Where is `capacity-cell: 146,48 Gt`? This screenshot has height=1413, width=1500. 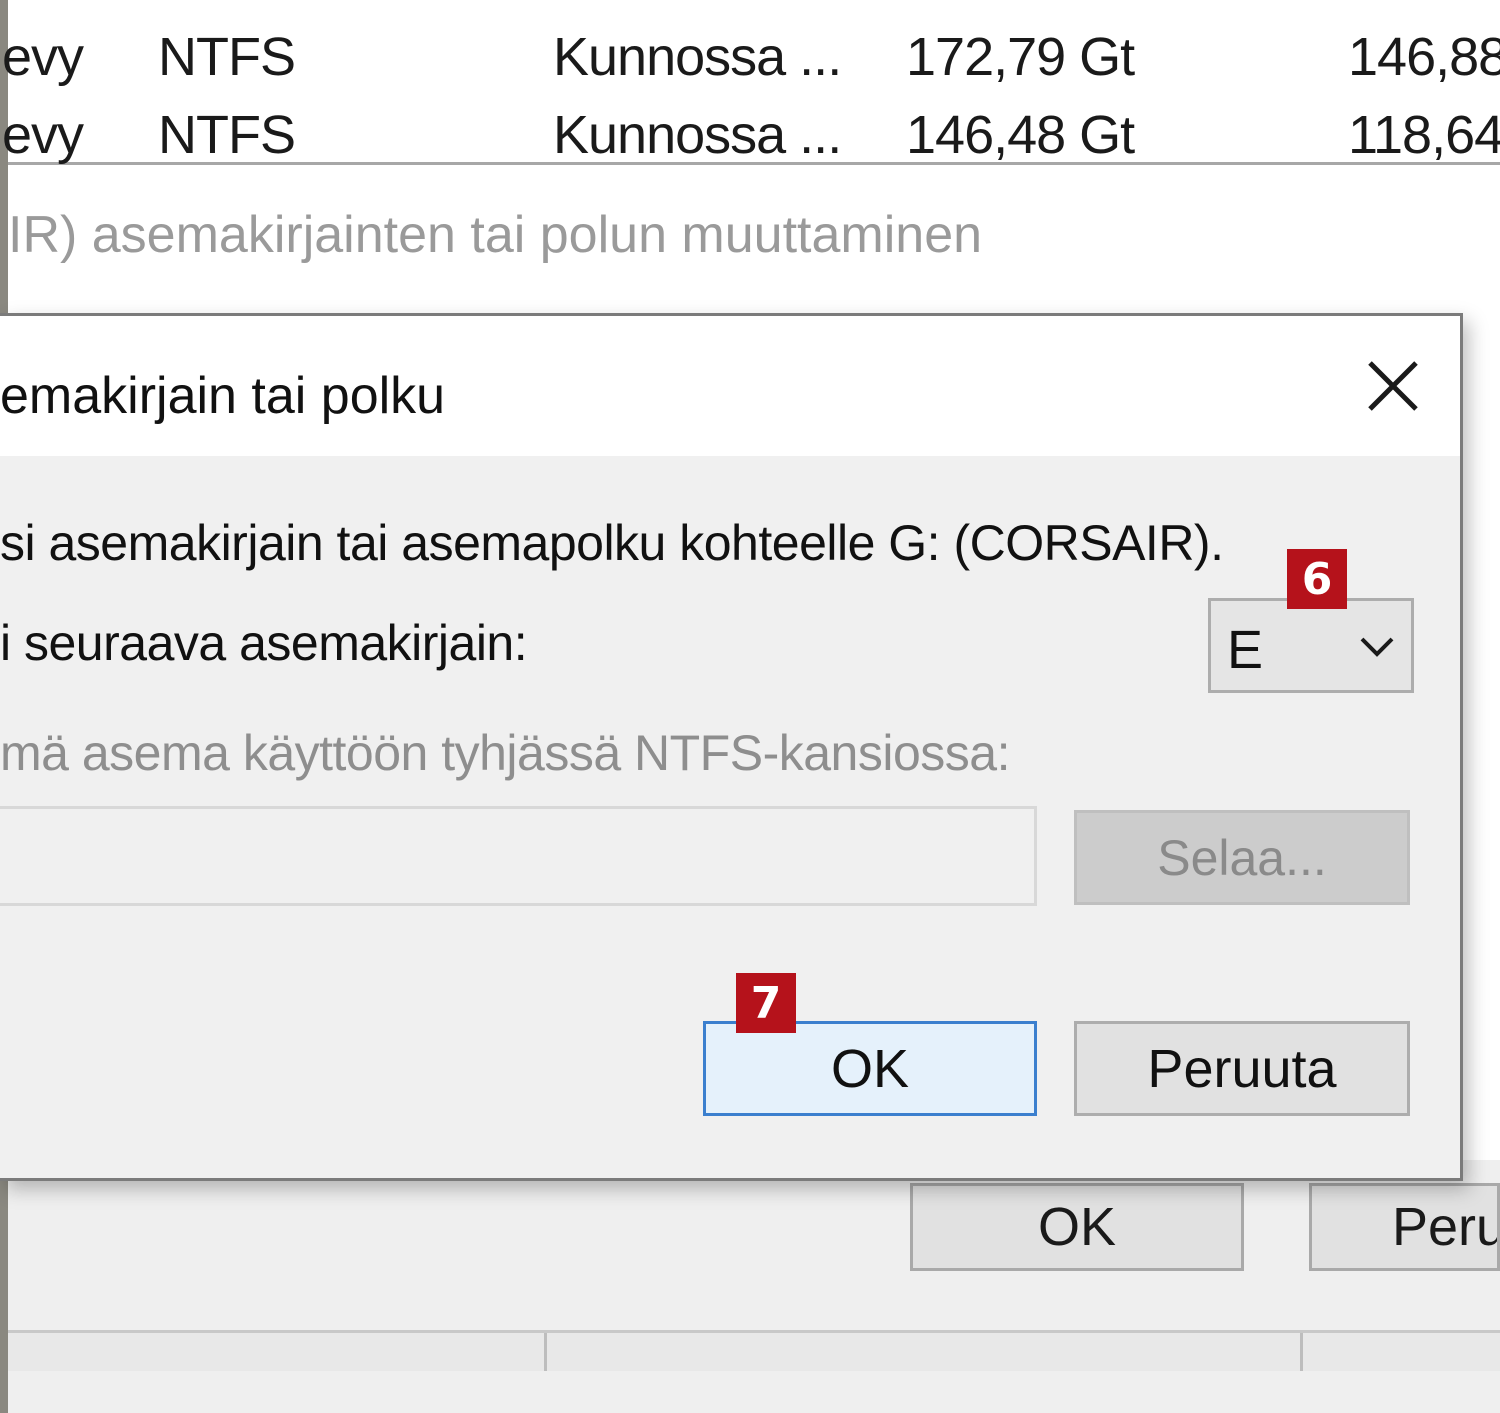
capacity-cell: 146,48 Gt is located at coordinates (1020, 135).